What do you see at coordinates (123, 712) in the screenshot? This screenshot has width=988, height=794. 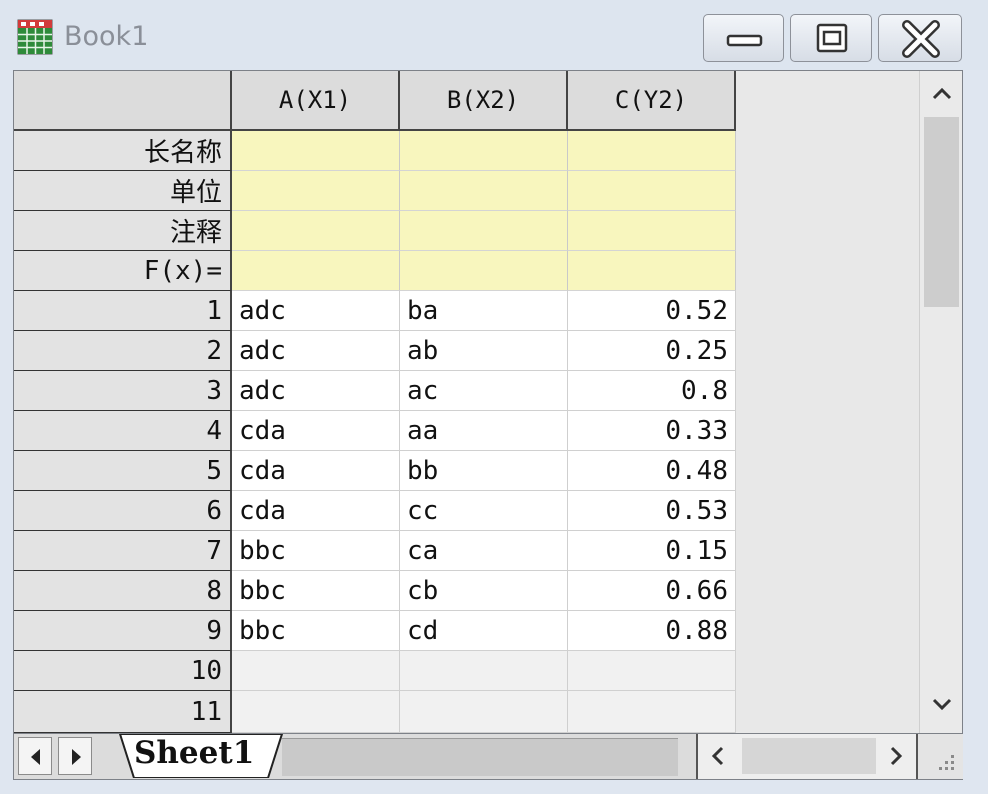 I see `row-header: 11` at bounding box center [123, 712].